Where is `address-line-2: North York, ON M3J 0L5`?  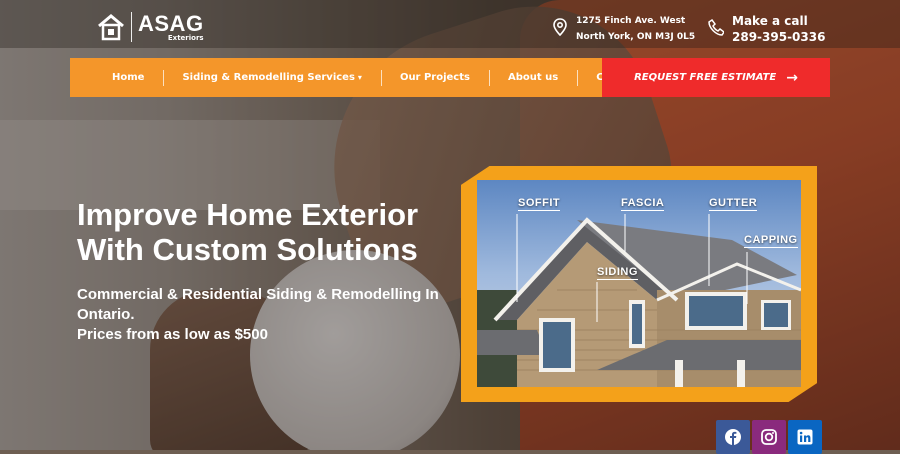
address-line-2: North York, ON M3J 0L5 is located at coordinates (636, 37).